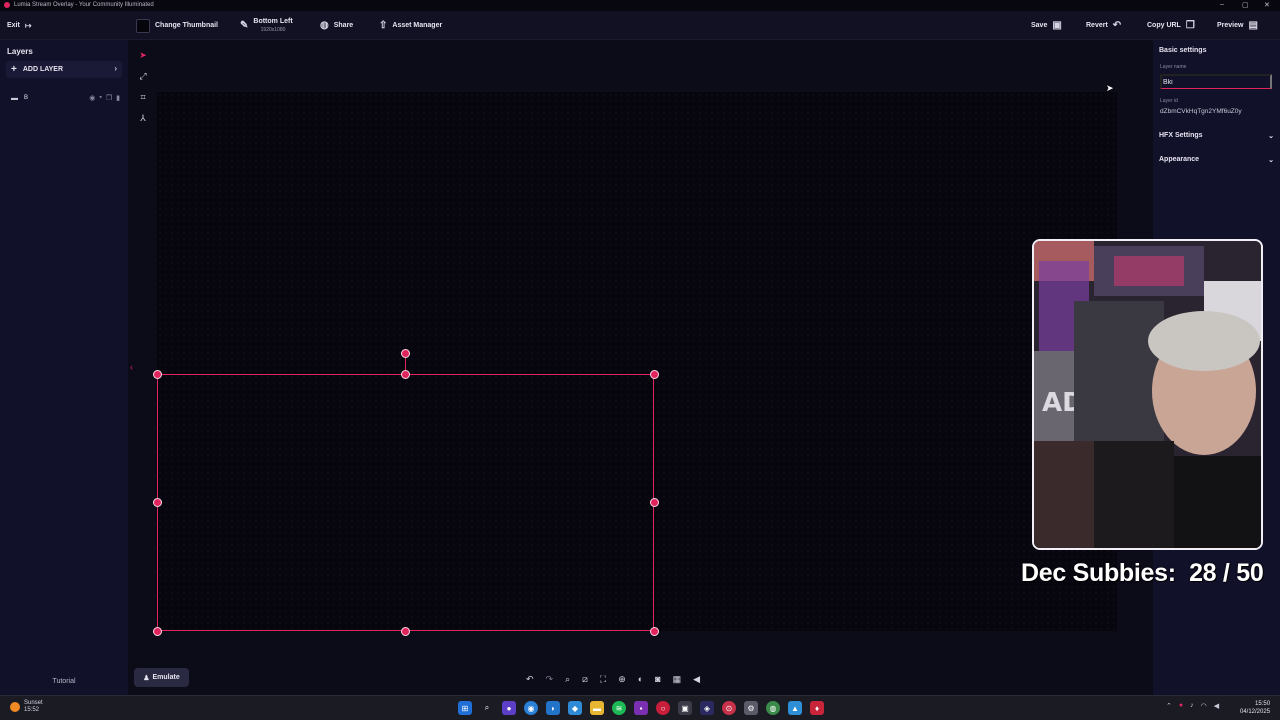 The width and height of the screenshot is (1280, 720). I want to click on select-pointer-icon: ➤, so click(143, 55).